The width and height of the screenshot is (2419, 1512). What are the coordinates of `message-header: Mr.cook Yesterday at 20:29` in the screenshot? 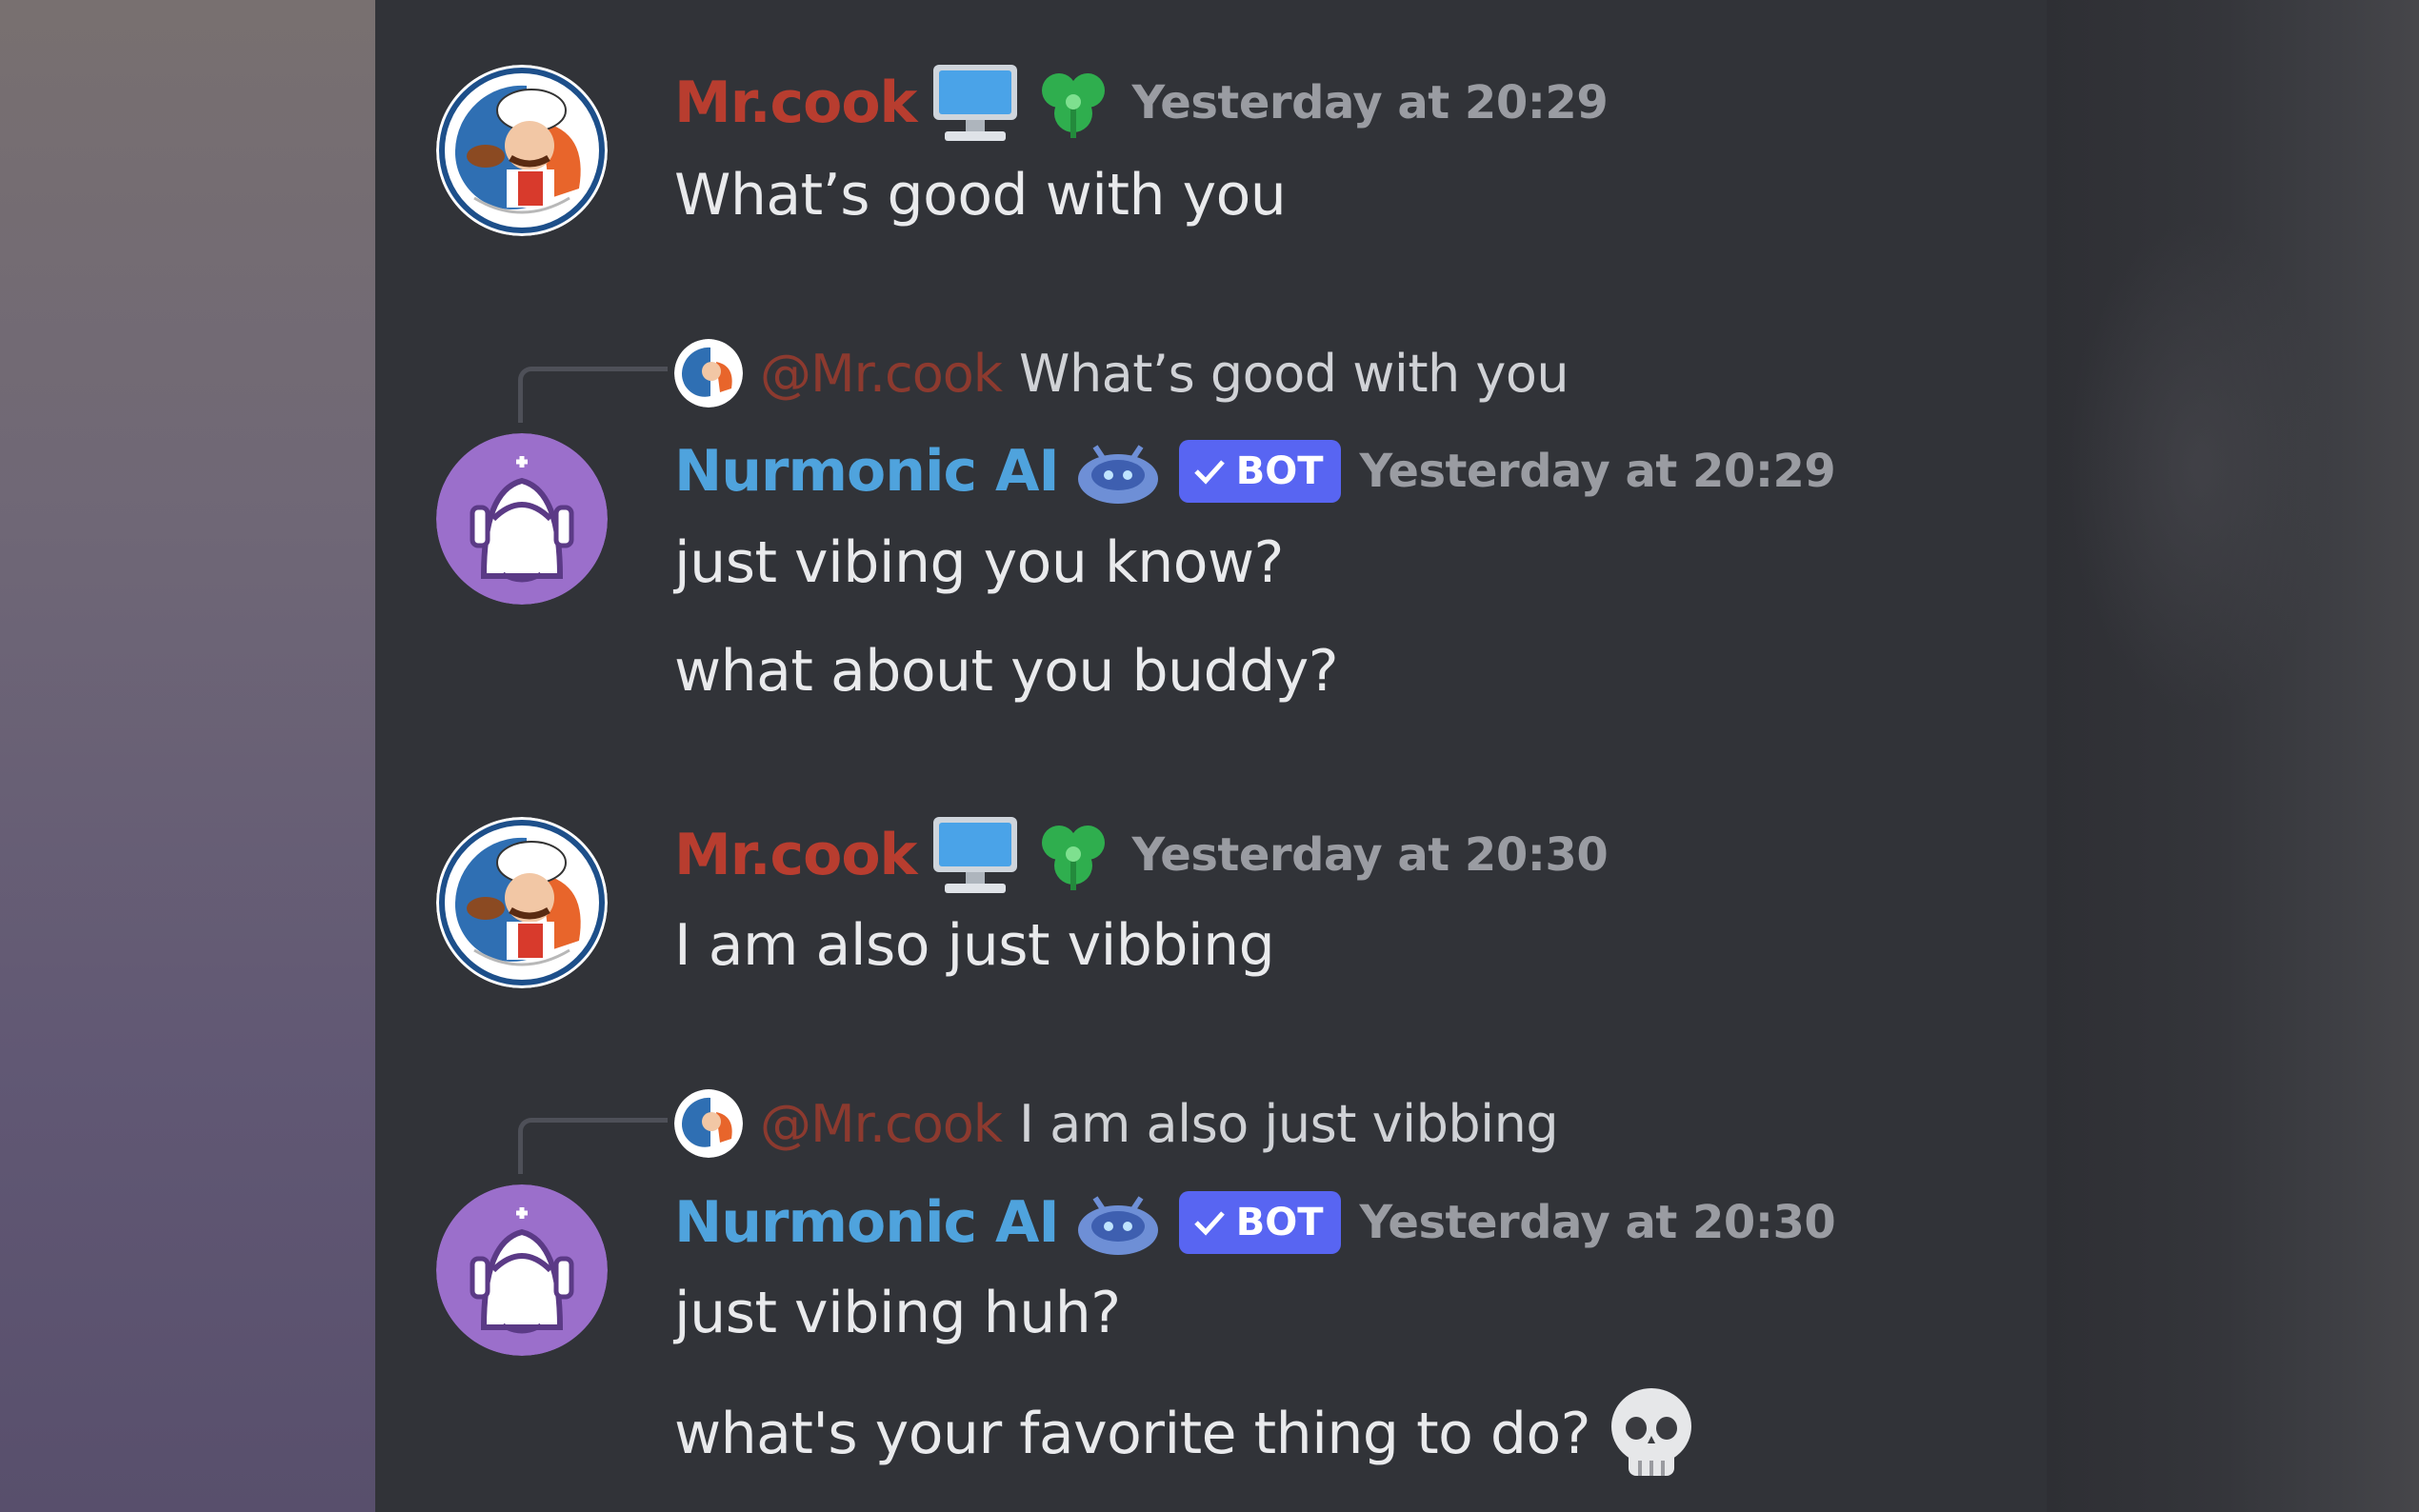 It's located at (1141, 103).